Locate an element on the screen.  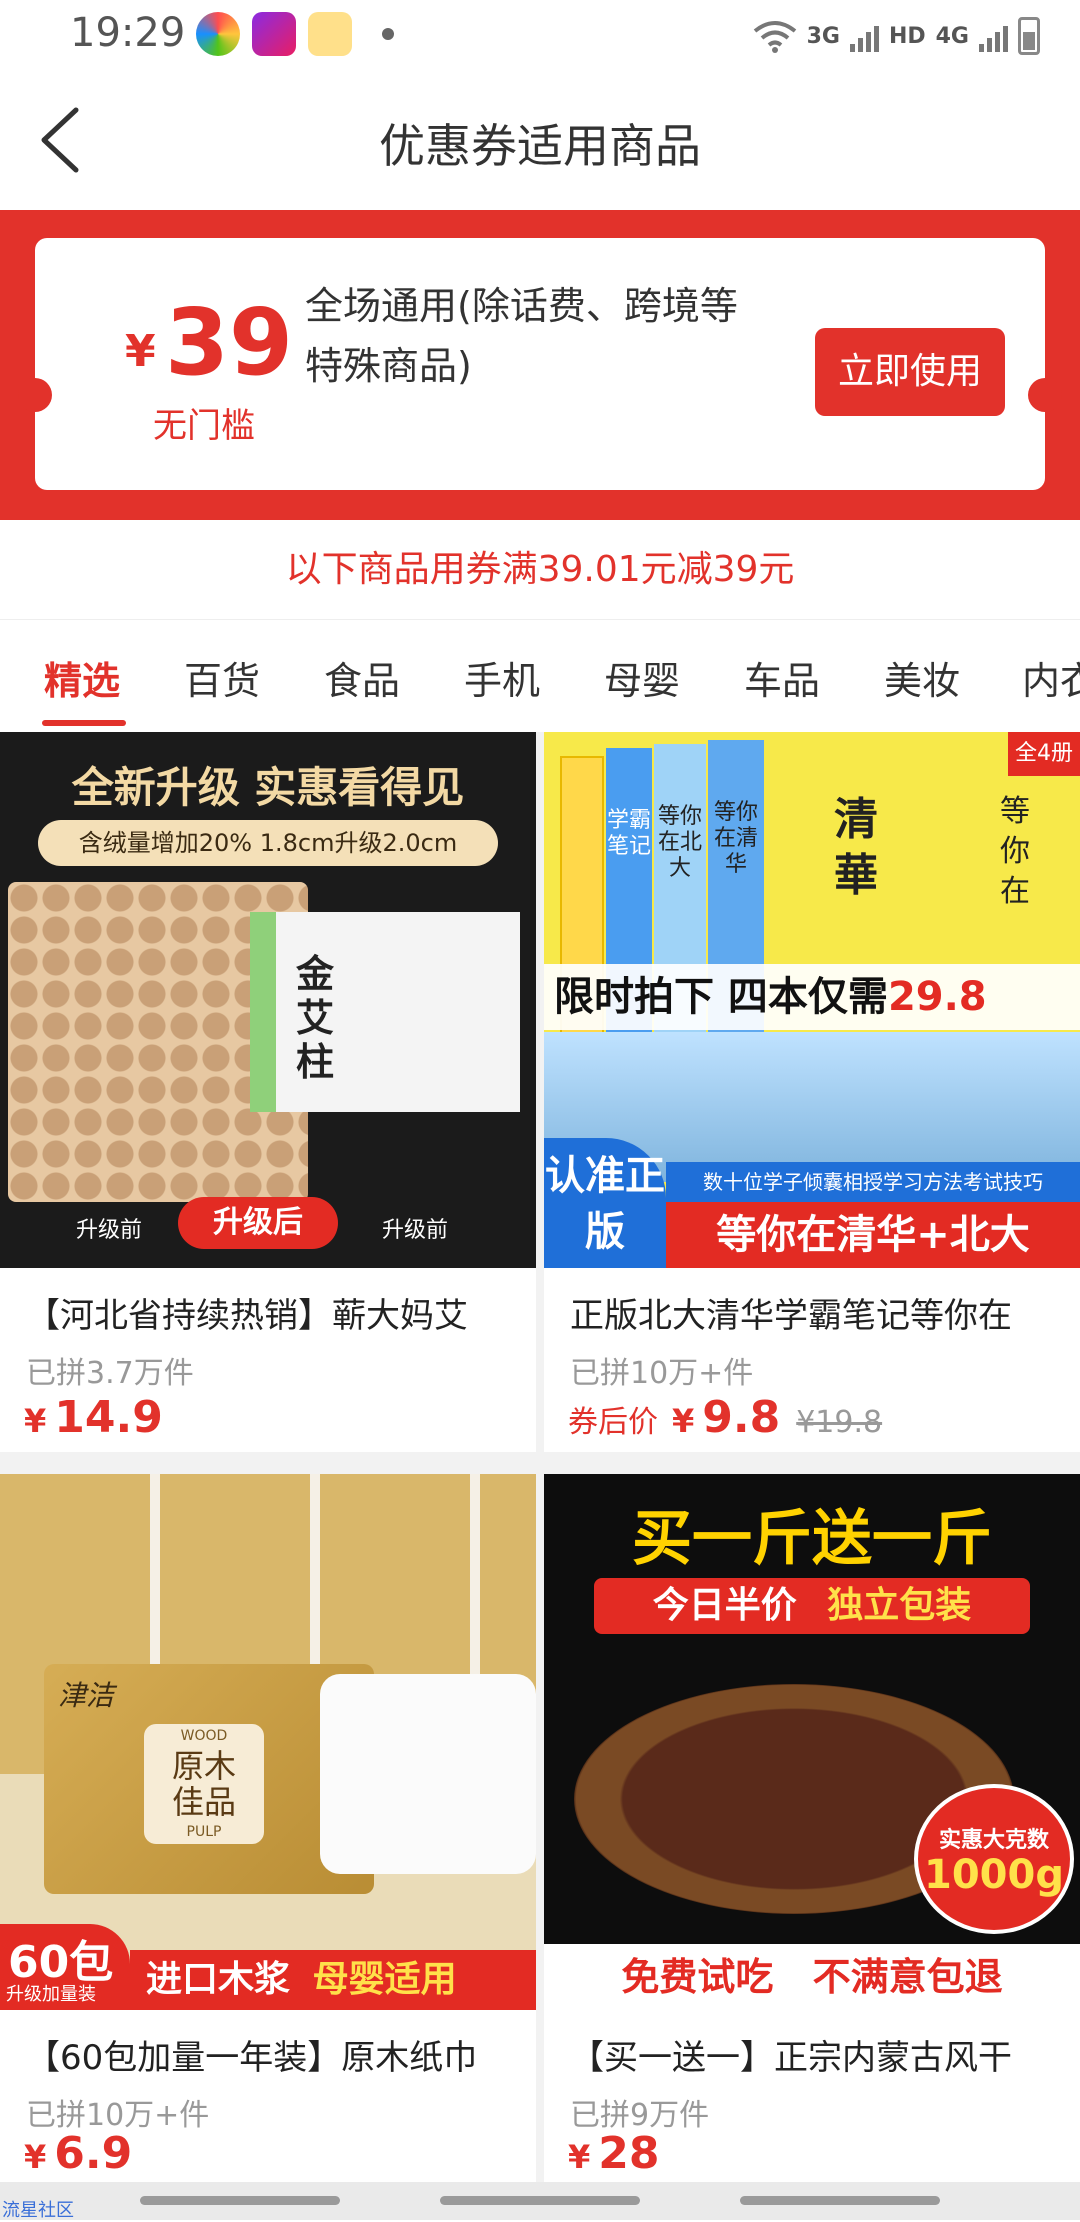
tab-phones: 手机 is located at coordinates (502, 677).